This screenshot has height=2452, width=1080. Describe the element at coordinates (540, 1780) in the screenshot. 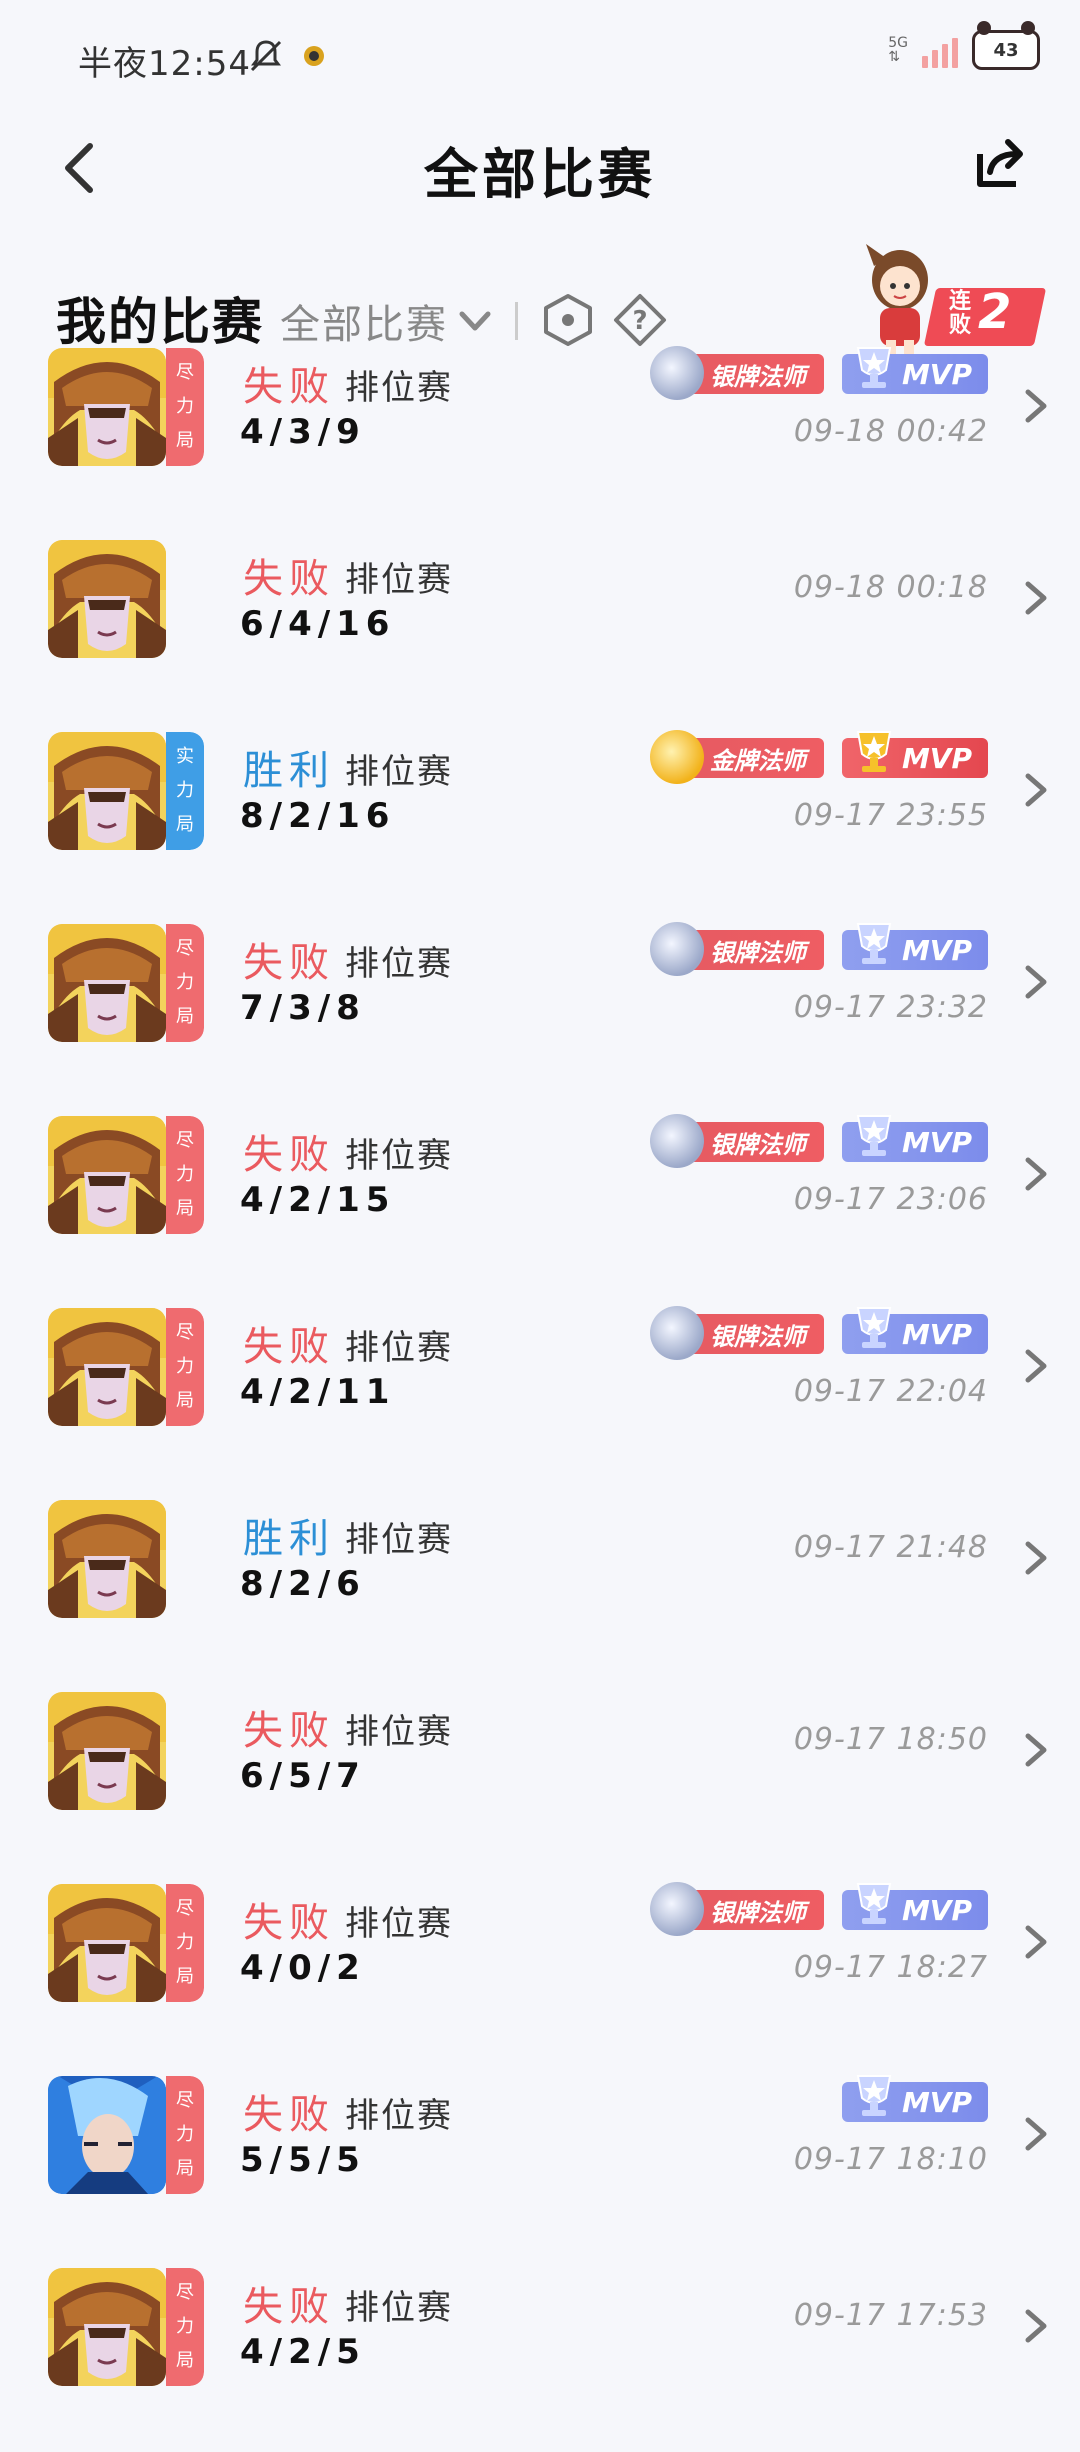

I see `match-row: 失败 排位赛 6/5/7 09-17 18:50` at that location.